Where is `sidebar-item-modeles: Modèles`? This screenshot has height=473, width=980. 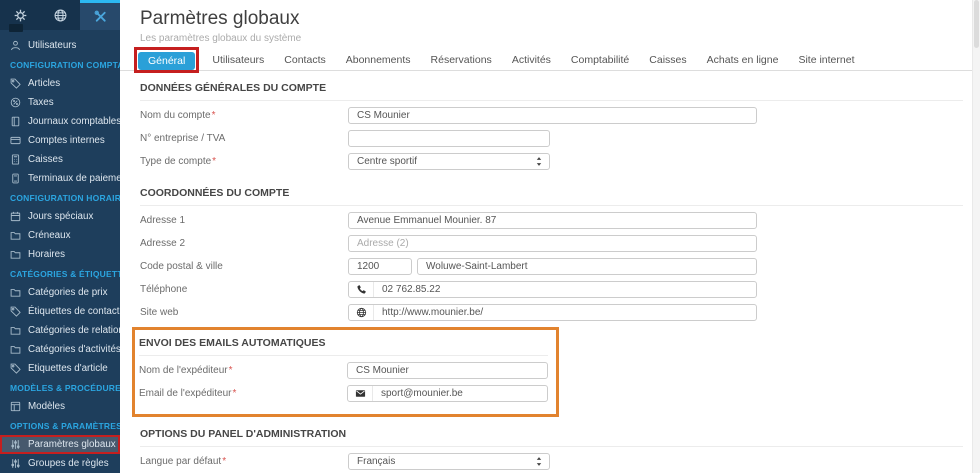
sidebar-item-modeles: Modèles is located at coordinates (60, 406).